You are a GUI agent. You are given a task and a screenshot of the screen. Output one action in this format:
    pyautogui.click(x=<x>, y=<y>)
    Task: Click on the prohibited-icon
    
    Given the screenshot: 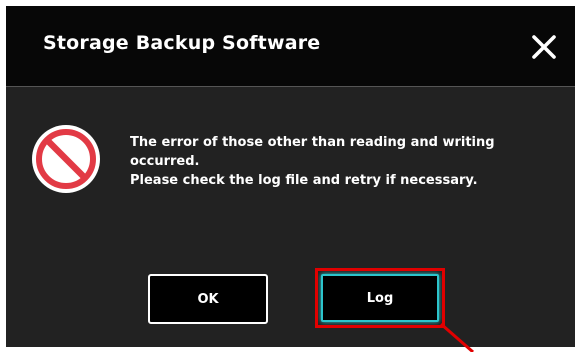 What is the action you would take?
    pyautogui.click(x=66, y=159)
    